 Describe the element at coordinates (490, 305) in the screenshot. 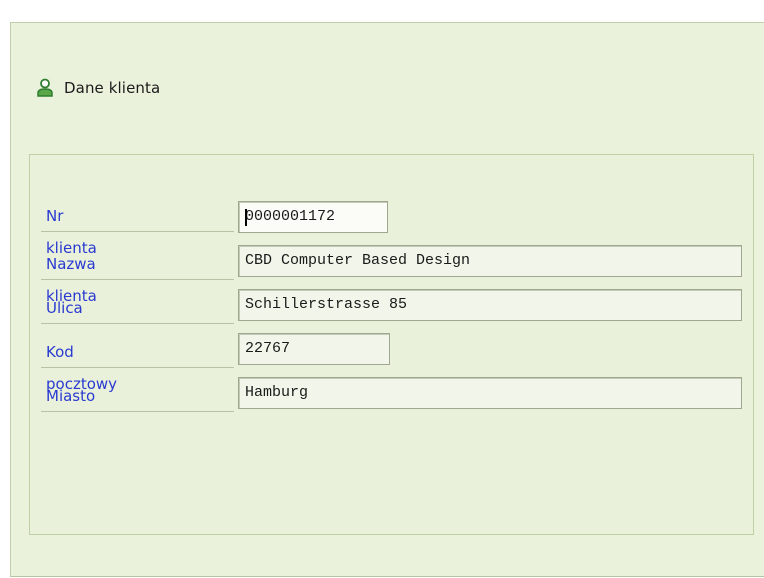

I see `street-field: Schillerstrasse 85` at that location.